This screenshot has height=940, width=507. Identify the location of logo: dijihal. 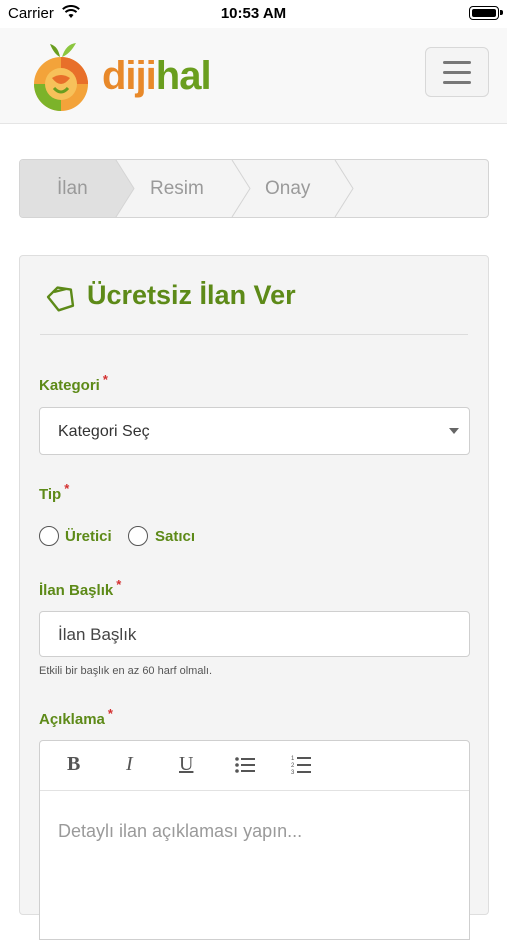
(140, 76).